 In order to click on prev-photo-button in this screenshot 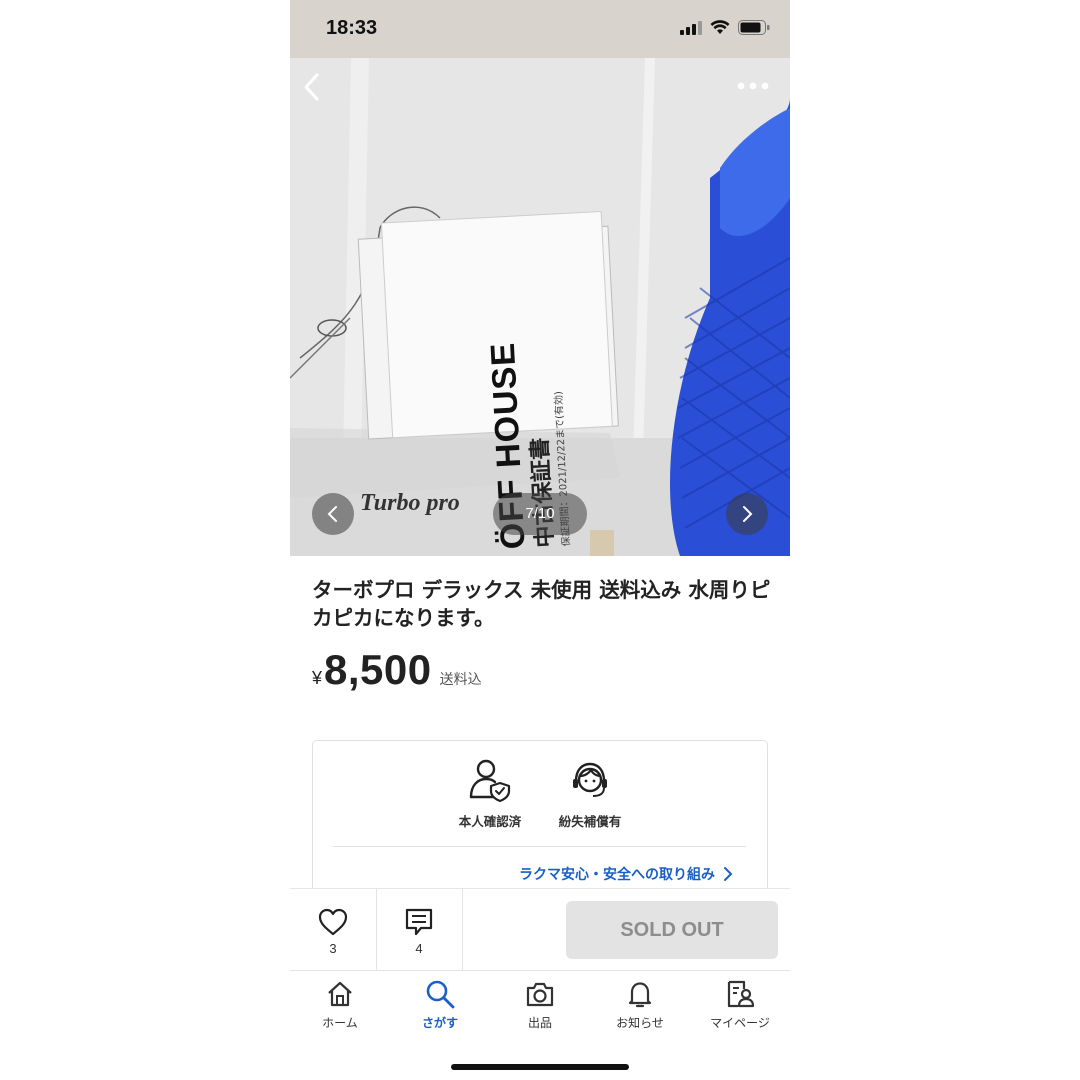, I will do `click(333, 514)`.